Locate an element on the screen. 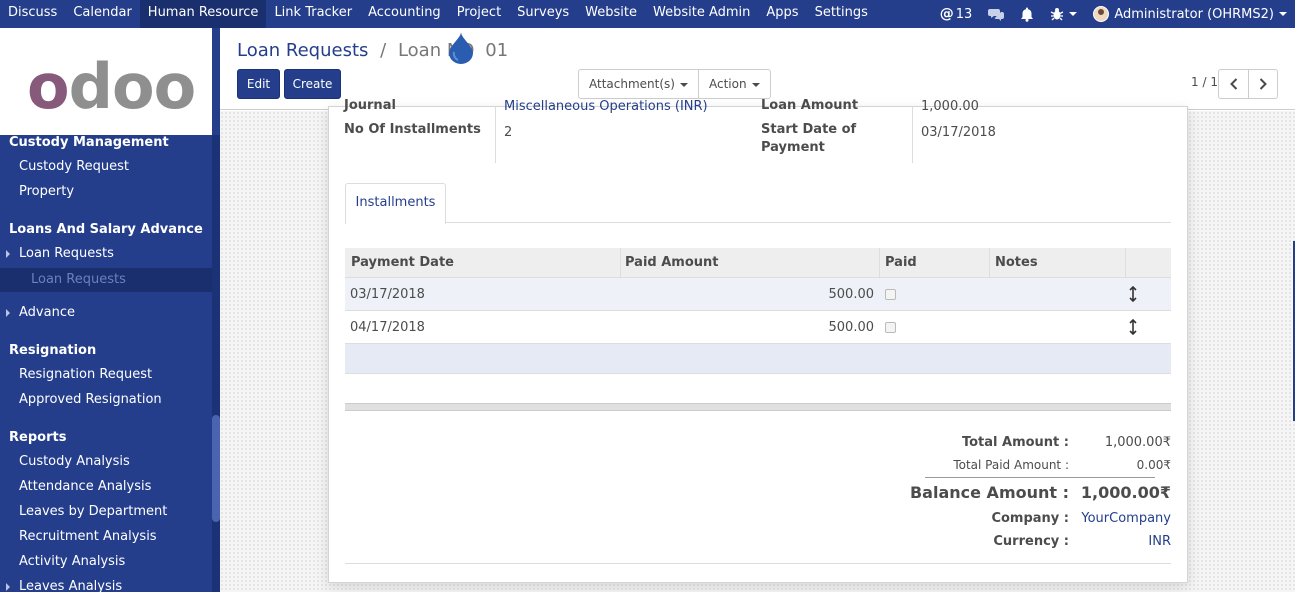 The image size is (1295, 592). menu-settings: Settings is located at coordinates (841, 14).